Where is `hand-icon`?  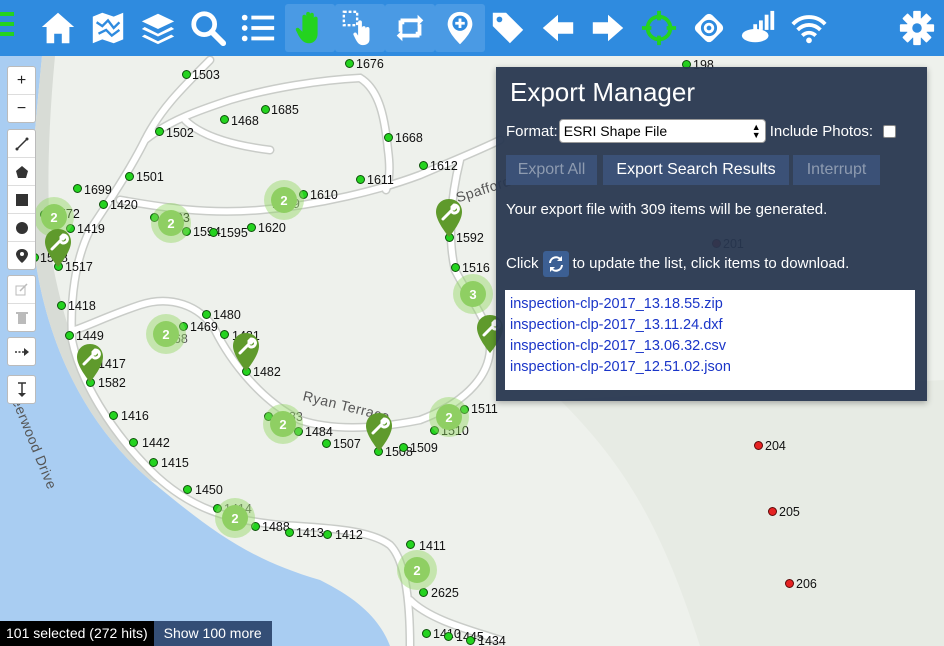 hand-icon is located at coordinates (310, 28).